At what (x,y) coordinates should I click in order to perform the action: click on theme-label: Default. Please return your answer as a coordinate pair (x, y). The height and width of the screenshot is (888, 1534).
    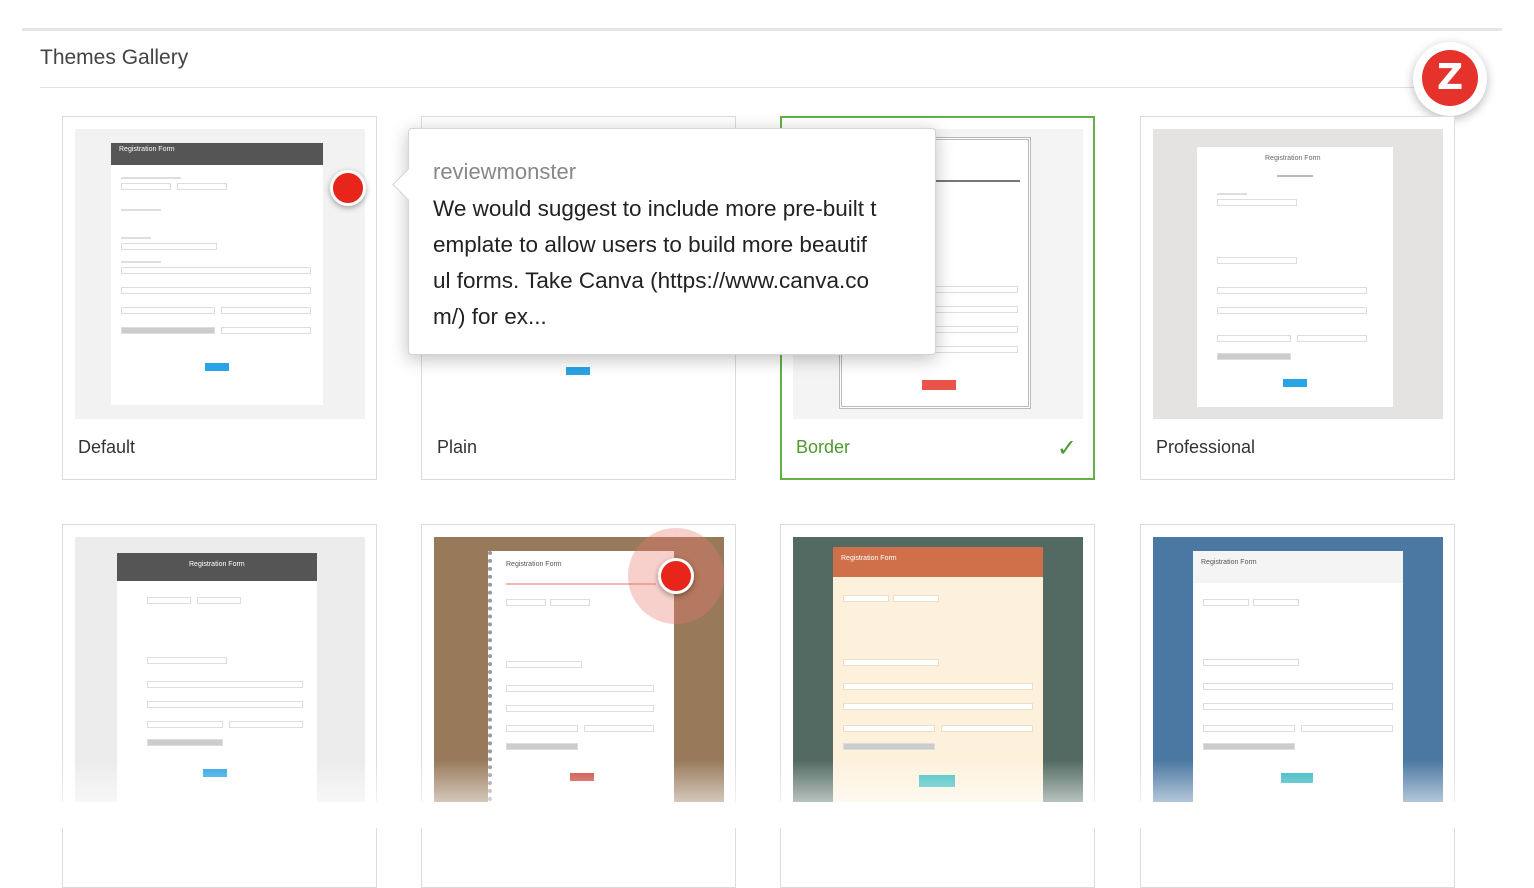
    Looking at the image, I should click on (107, 447).